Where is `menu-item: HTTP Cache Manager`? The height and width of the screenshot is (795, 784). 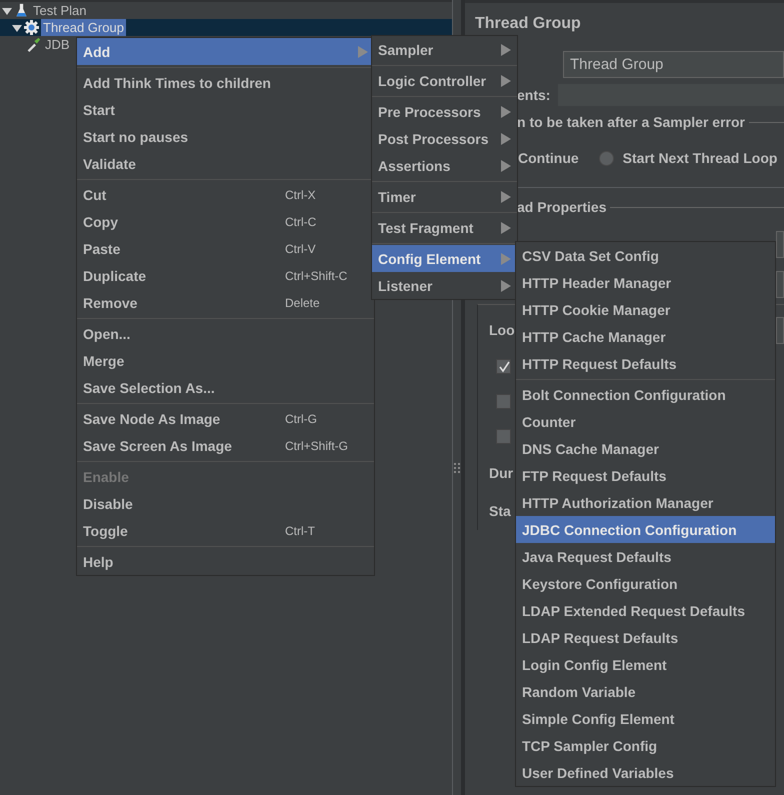
menu-item: HTTP Cache Manager is located at coordinates (645, 336).